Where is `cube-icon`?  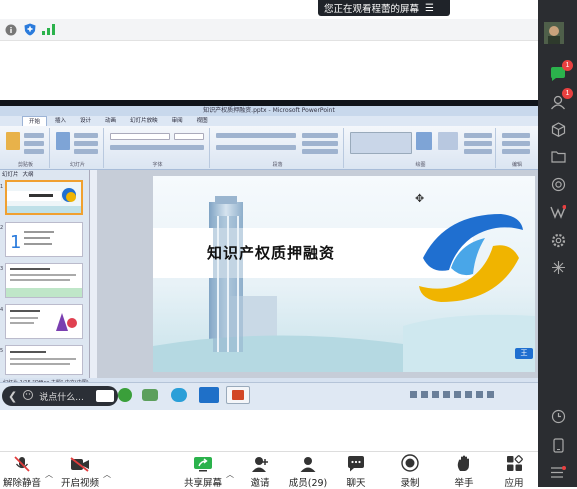 cube-icon is located at coordinates (558, 129).